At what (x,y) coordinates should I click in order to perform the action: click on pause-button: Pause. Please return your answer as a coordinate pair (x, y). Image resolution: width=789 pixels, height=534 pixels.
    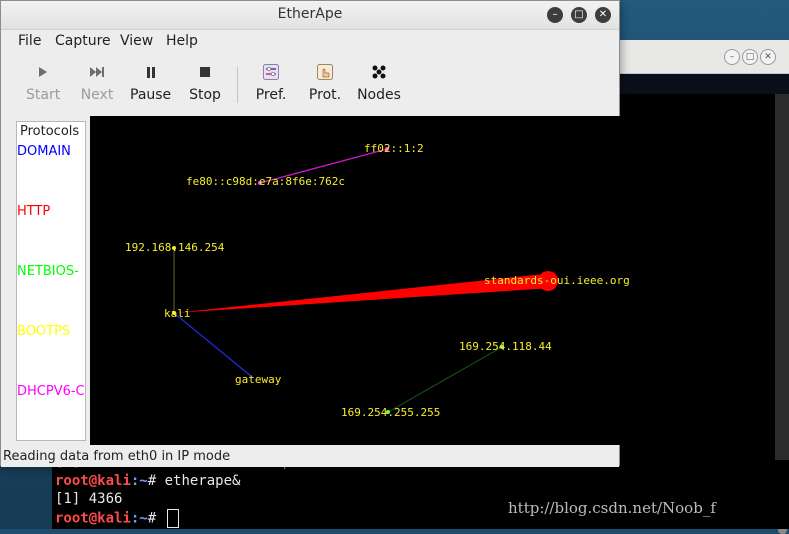
    Looking at the image, I should click on (150, 82).